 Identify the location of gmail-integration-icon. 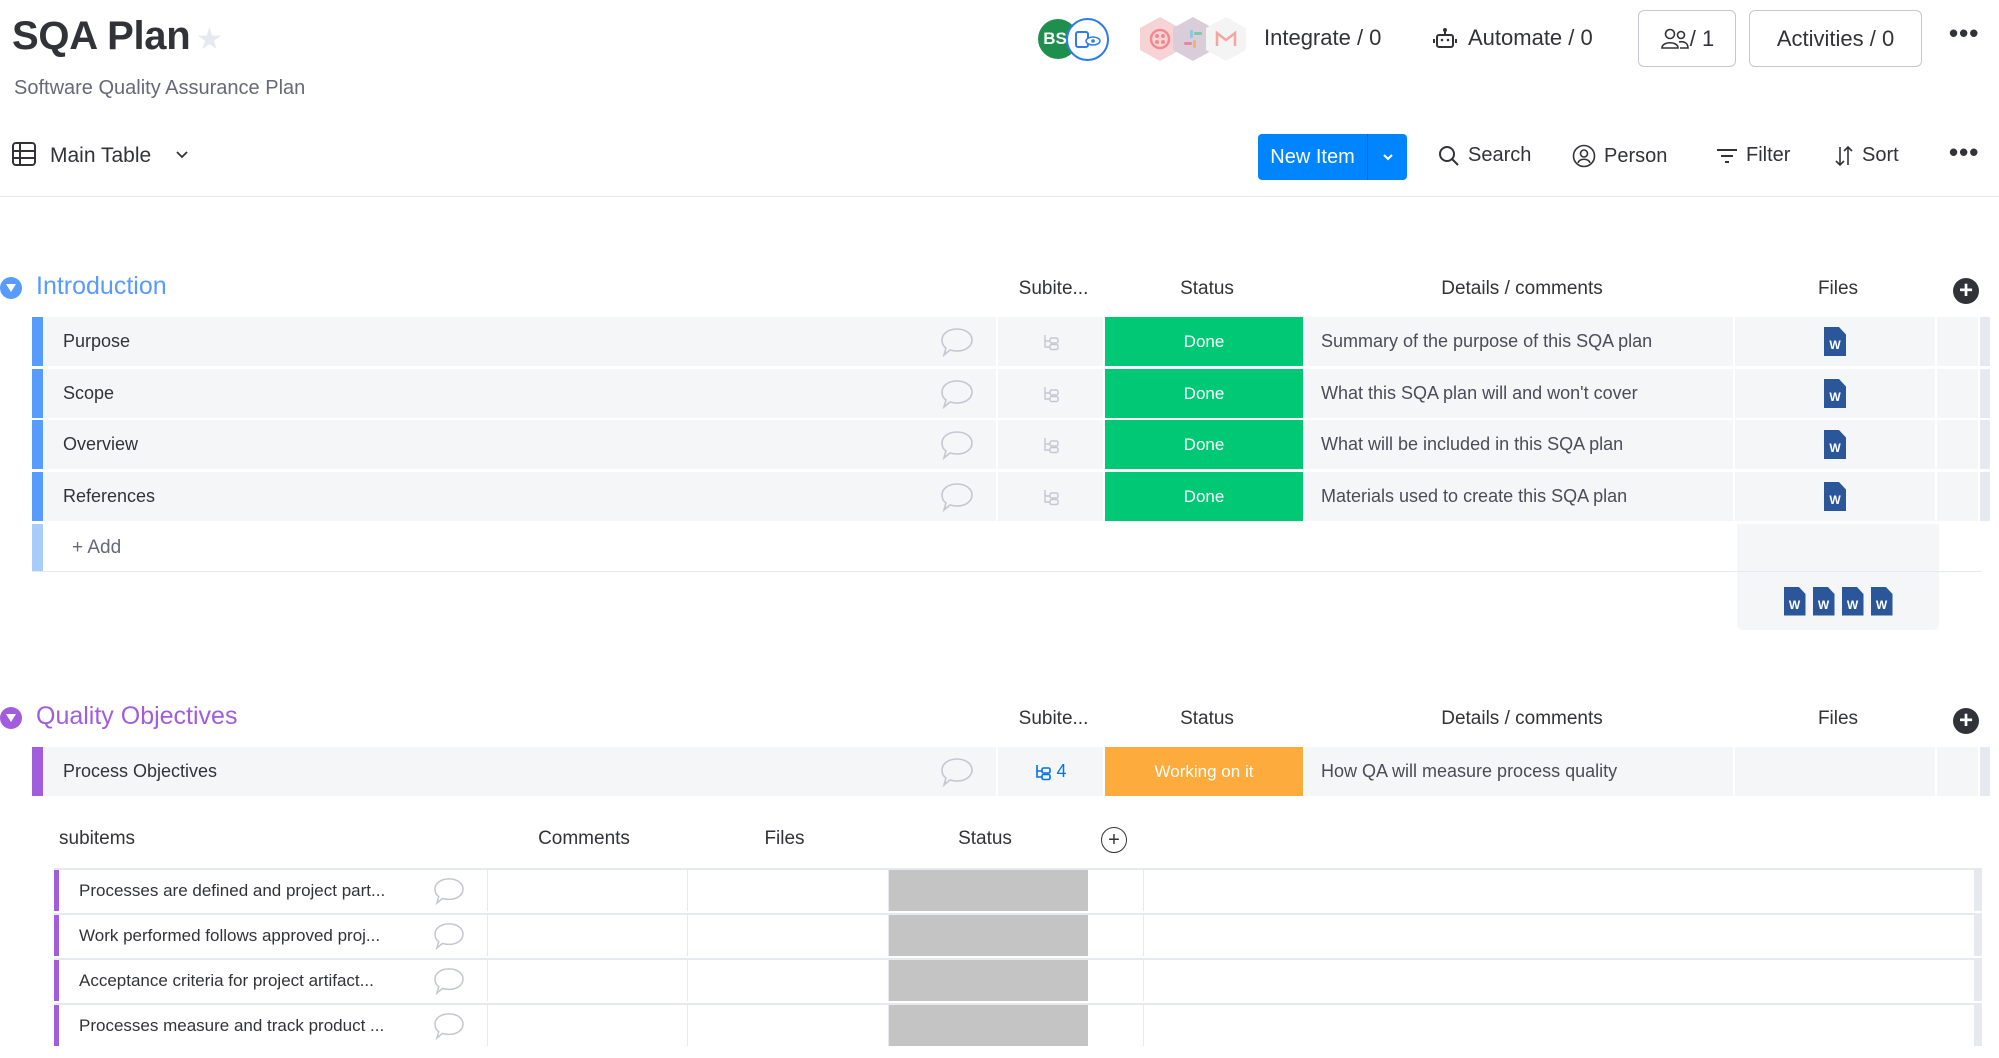
(1226, 39).